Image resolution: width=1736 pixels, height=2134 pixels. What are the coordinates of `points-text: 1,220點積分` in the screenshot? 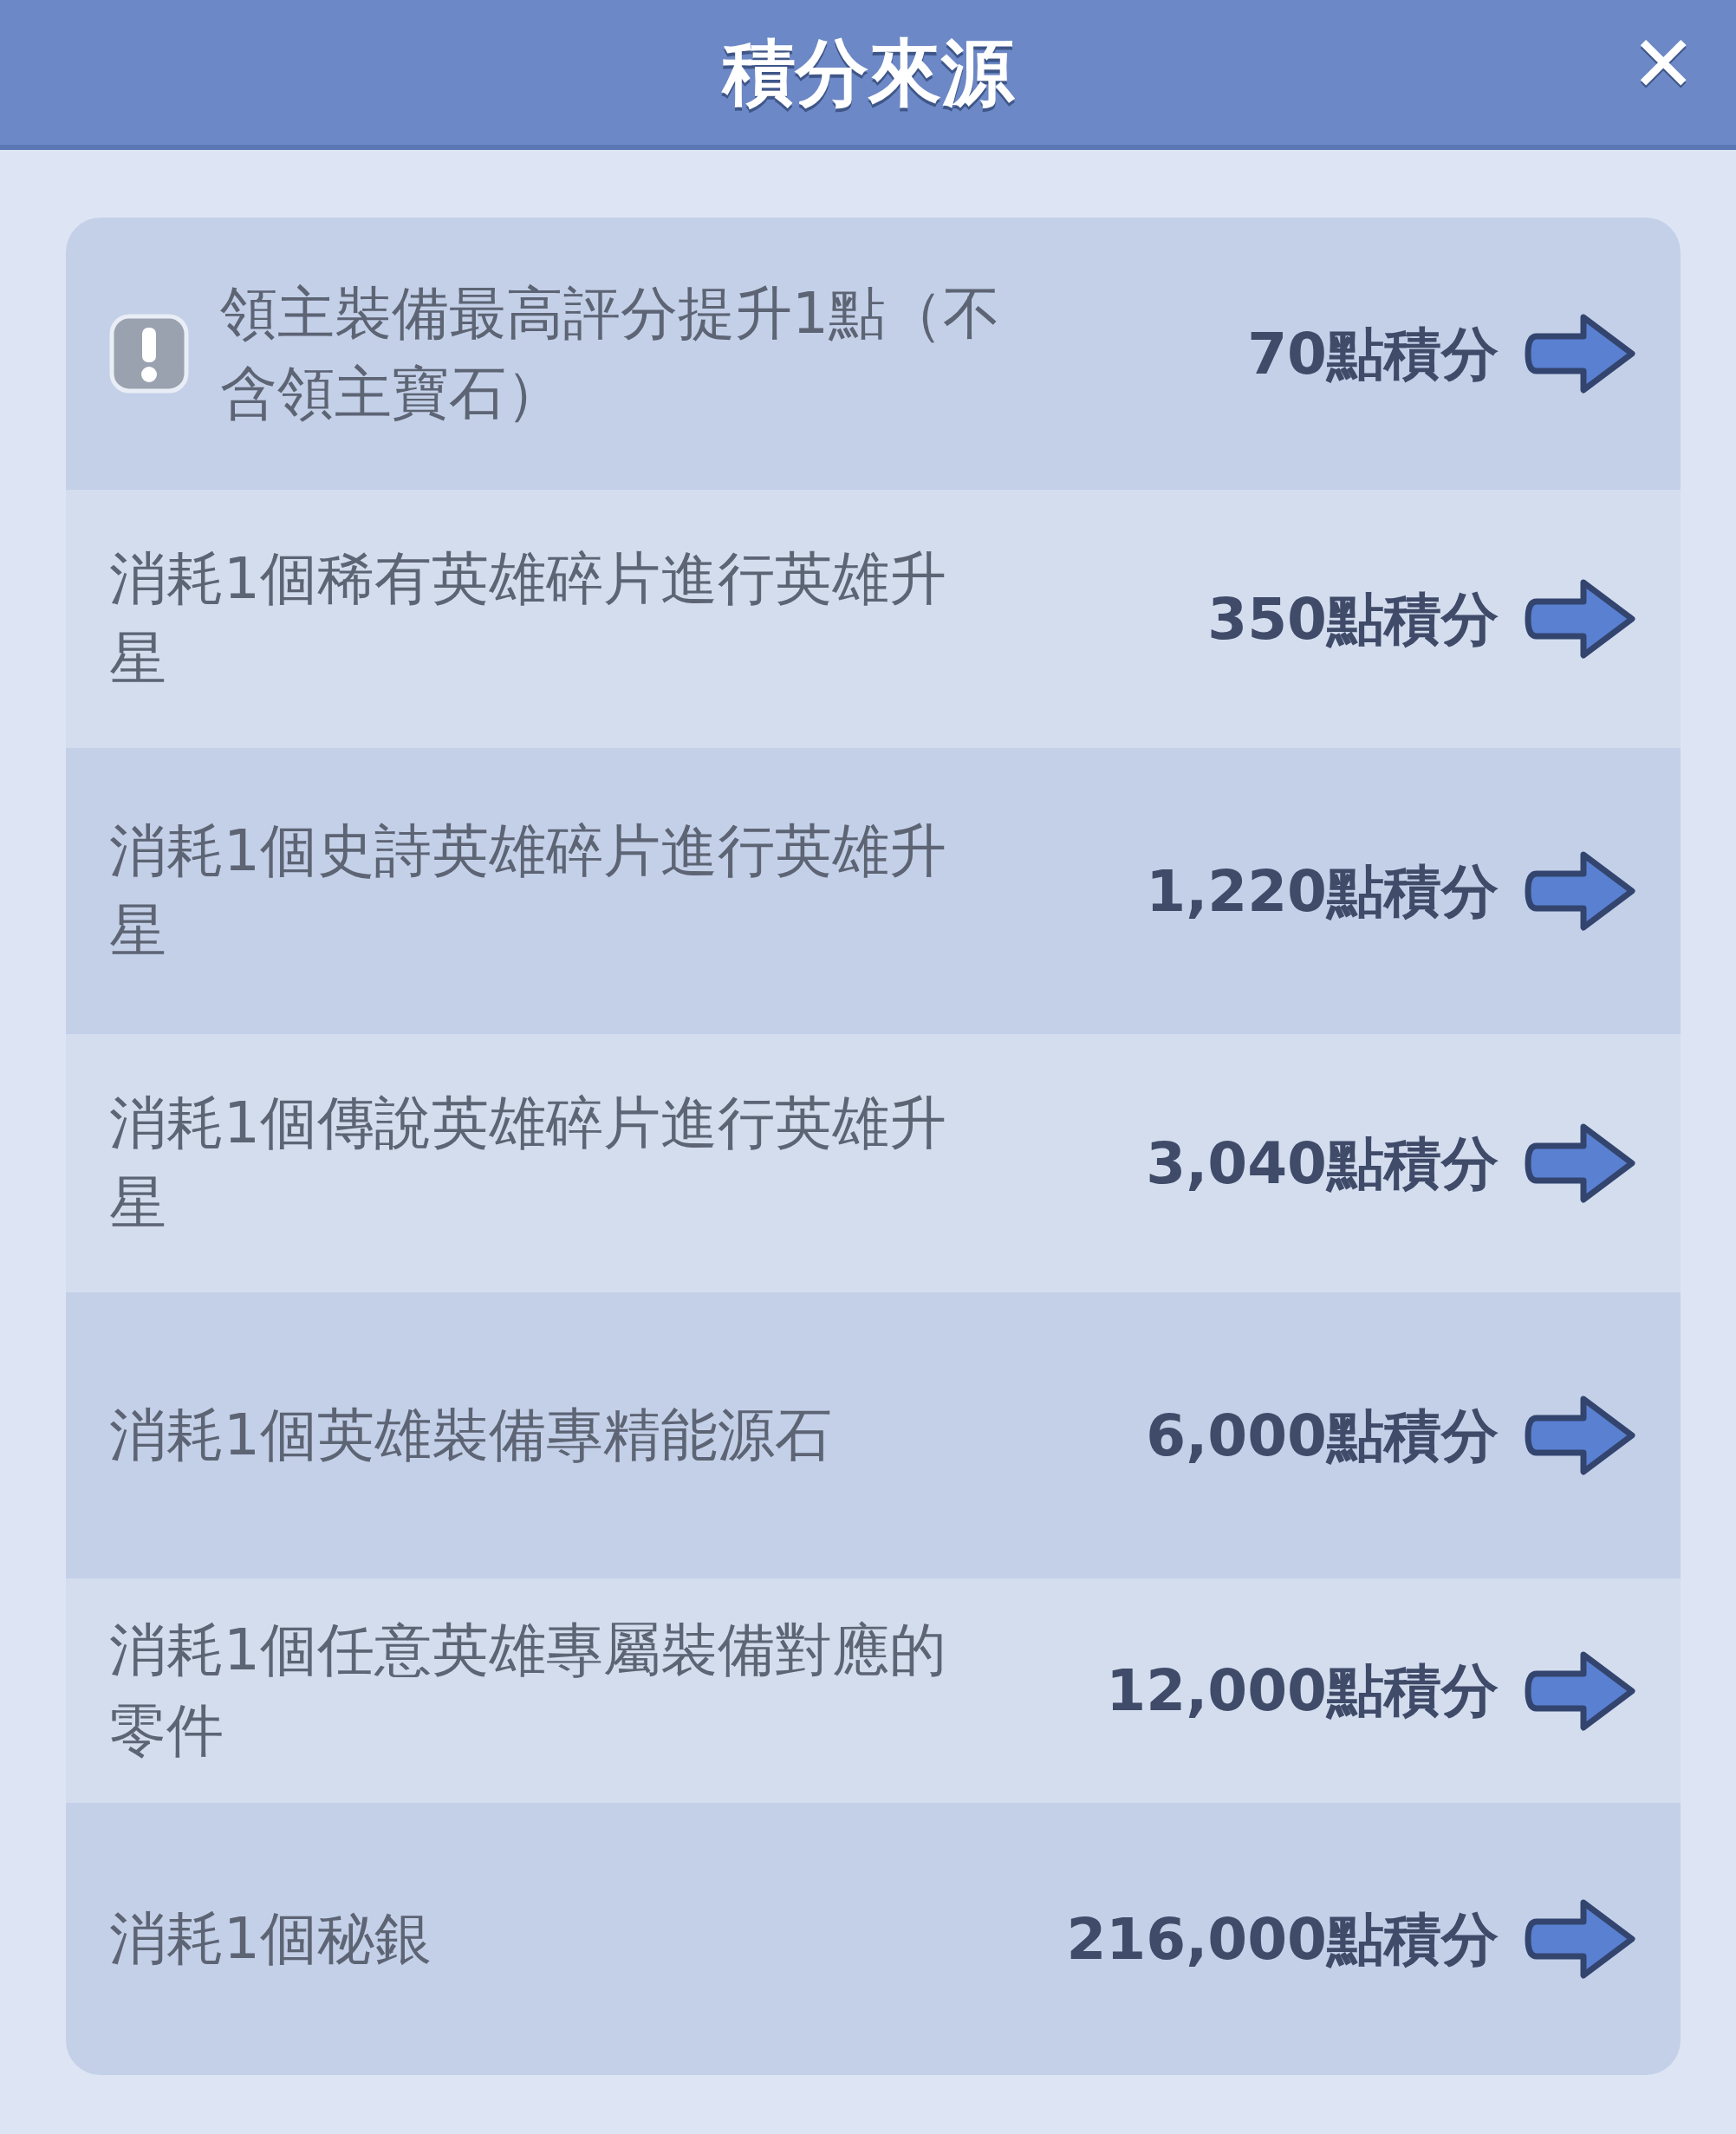 It's located at (1322, 892).